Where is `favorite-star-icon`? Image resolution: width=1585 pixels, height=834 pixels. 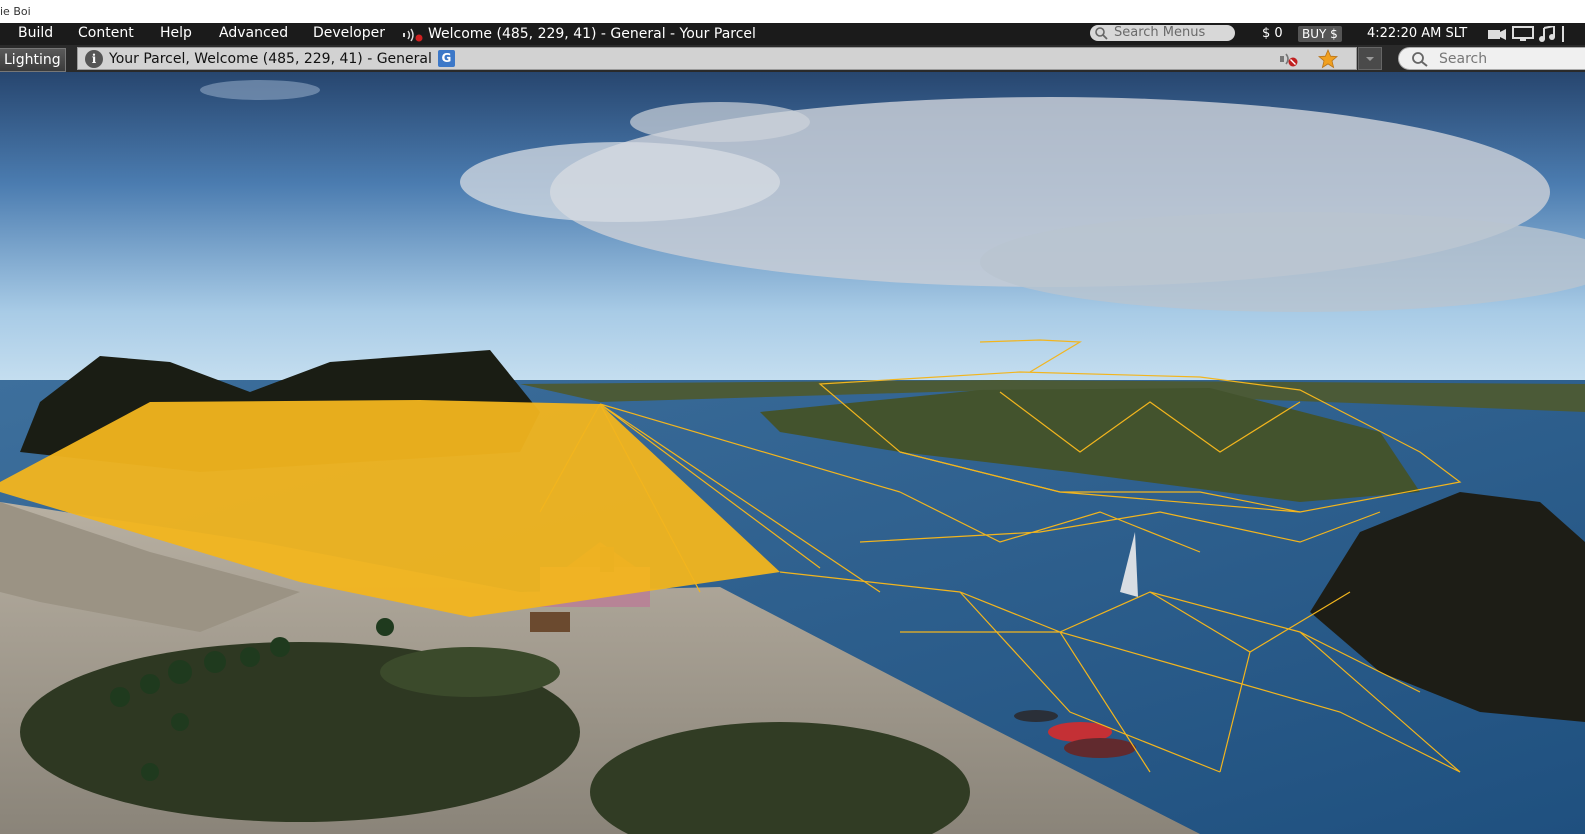 favorite-star-icon is located at coordinates (1328, 59).